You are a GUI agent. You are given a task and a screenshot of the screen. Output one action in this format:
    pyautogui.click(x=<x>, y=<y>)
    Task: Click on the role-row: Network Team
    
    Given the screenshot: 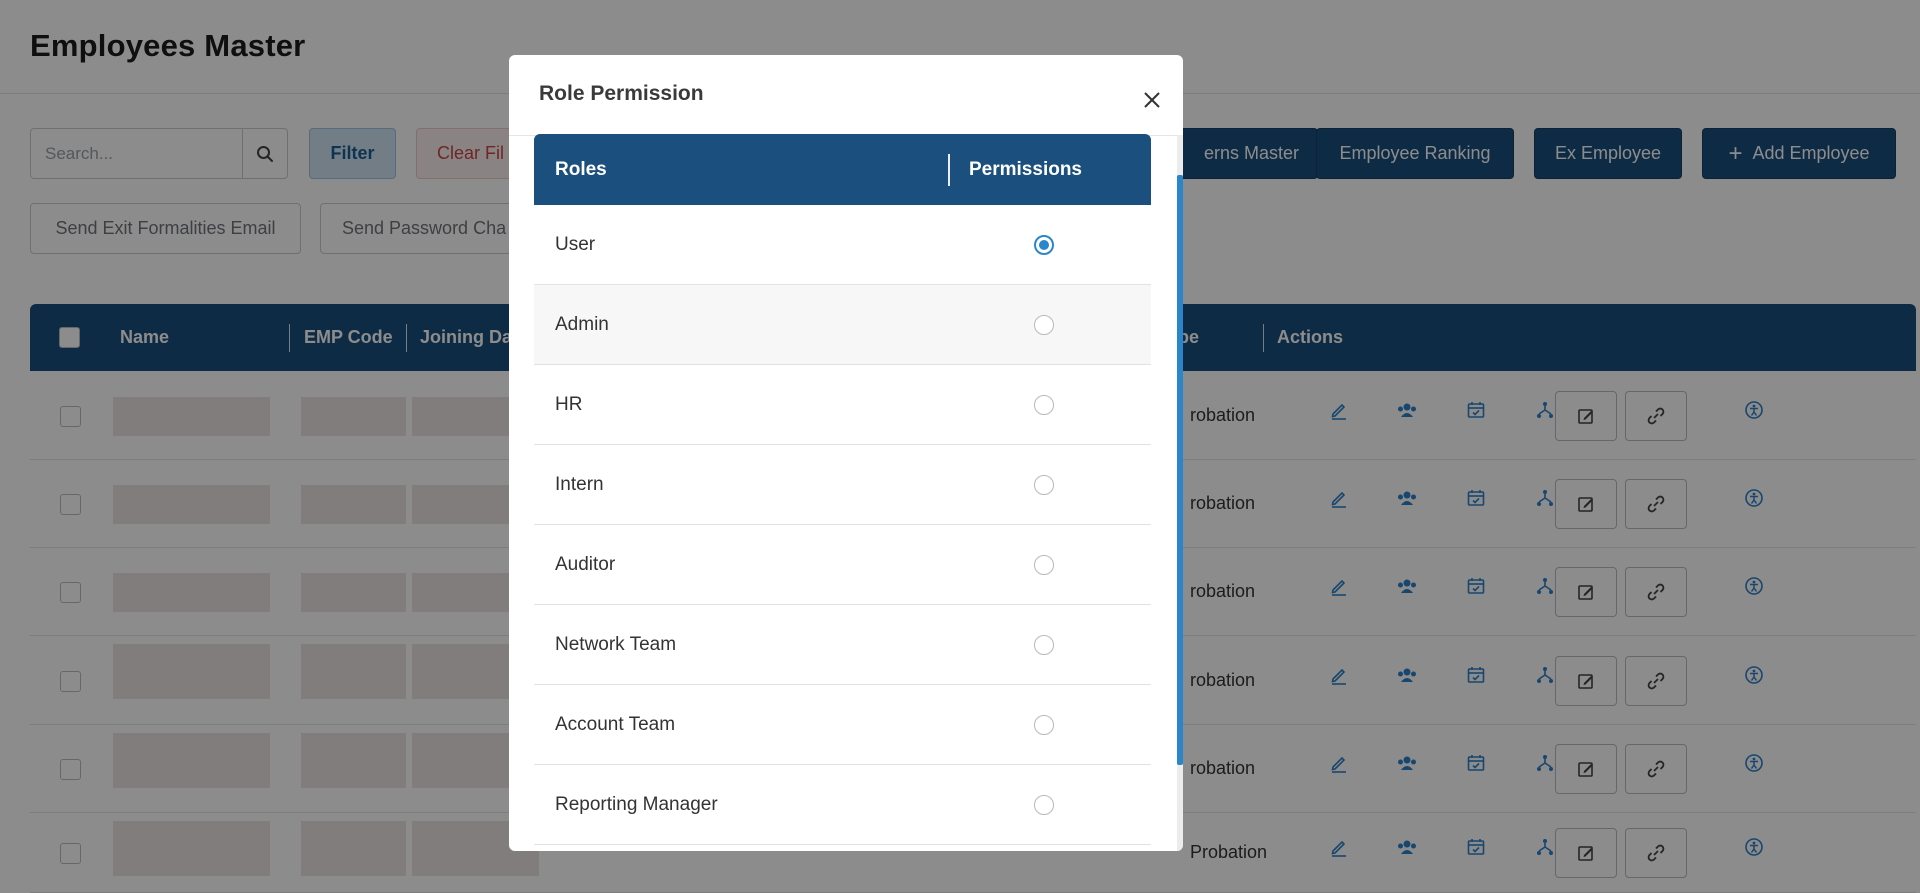 What is the action you would take?
    pyautogui.click(x=842, y=645)
    